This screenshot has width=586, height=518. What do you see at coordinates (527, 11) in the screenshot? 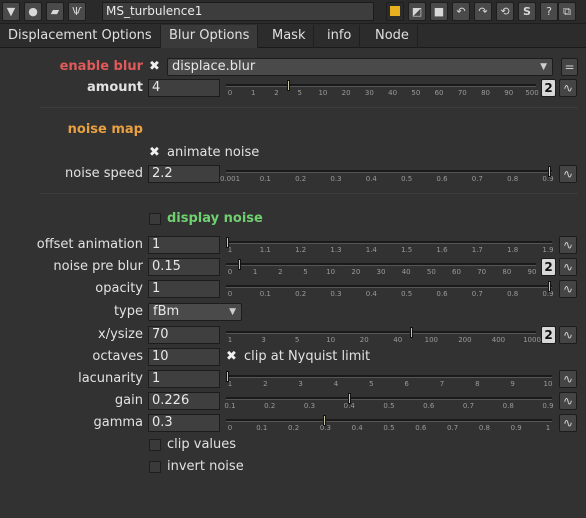
I see `script-icon: S` at bounding box center [527, 11].